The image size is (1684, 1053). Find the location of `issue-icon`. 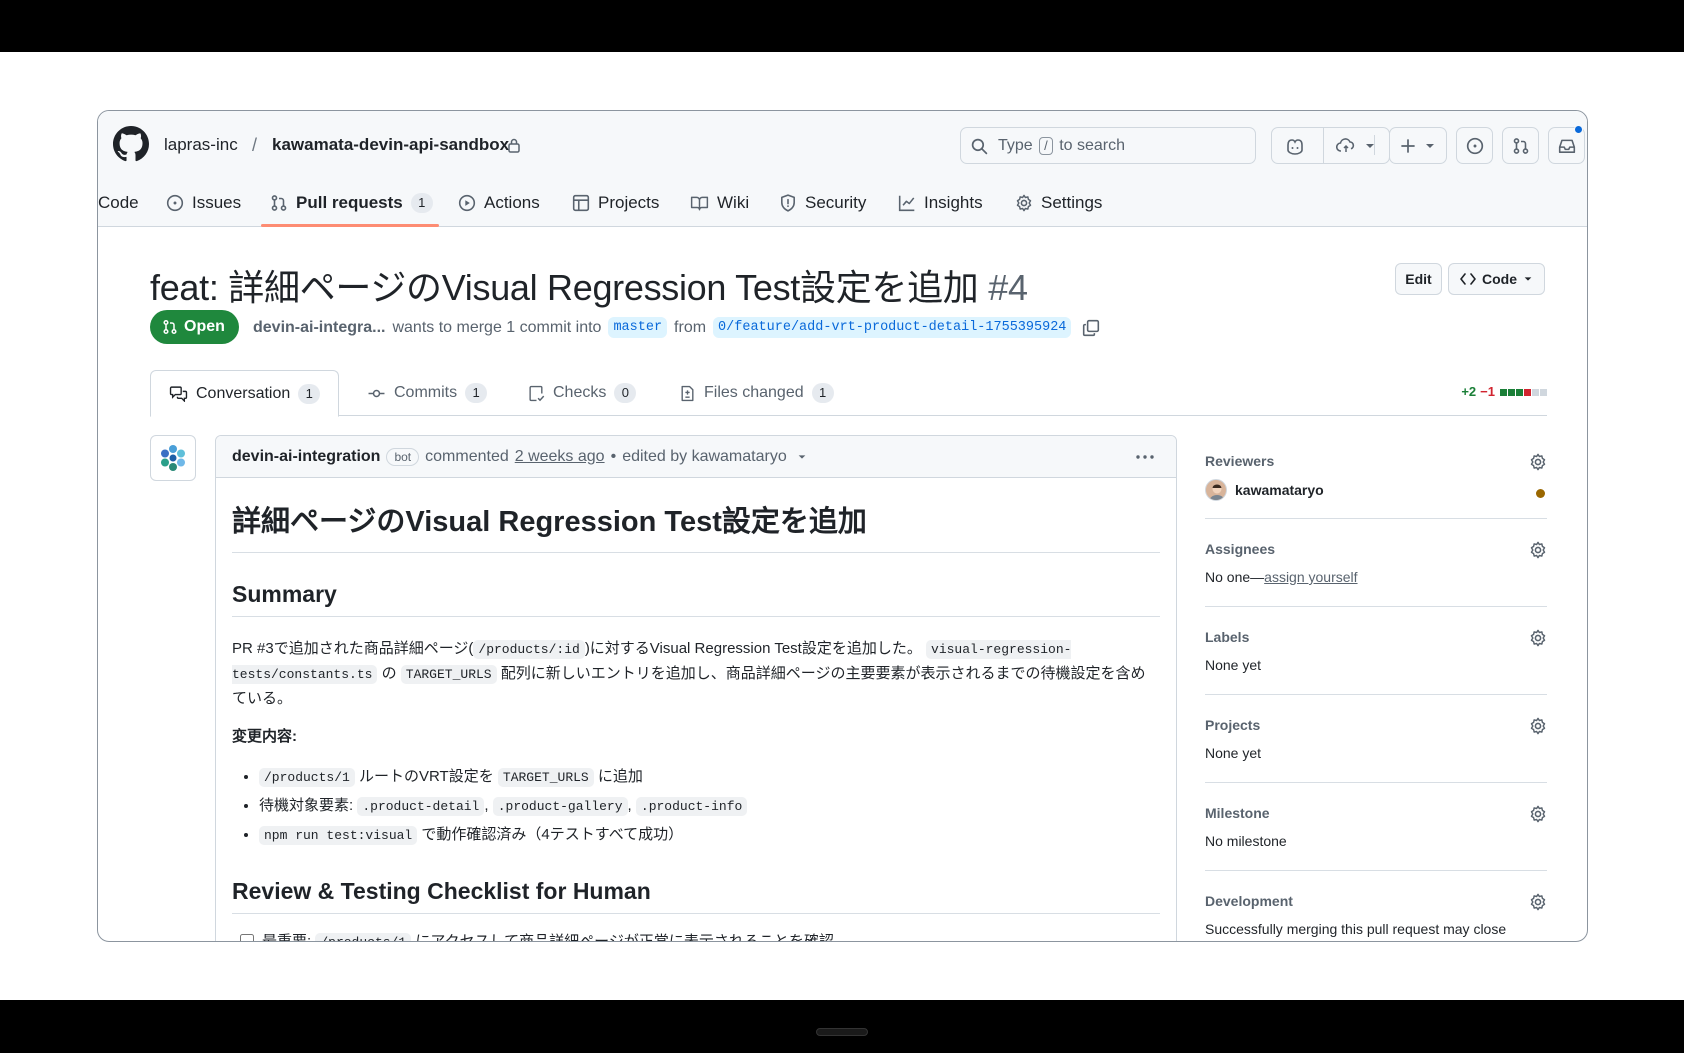

issue-icon is located at coordinates (175, 203).